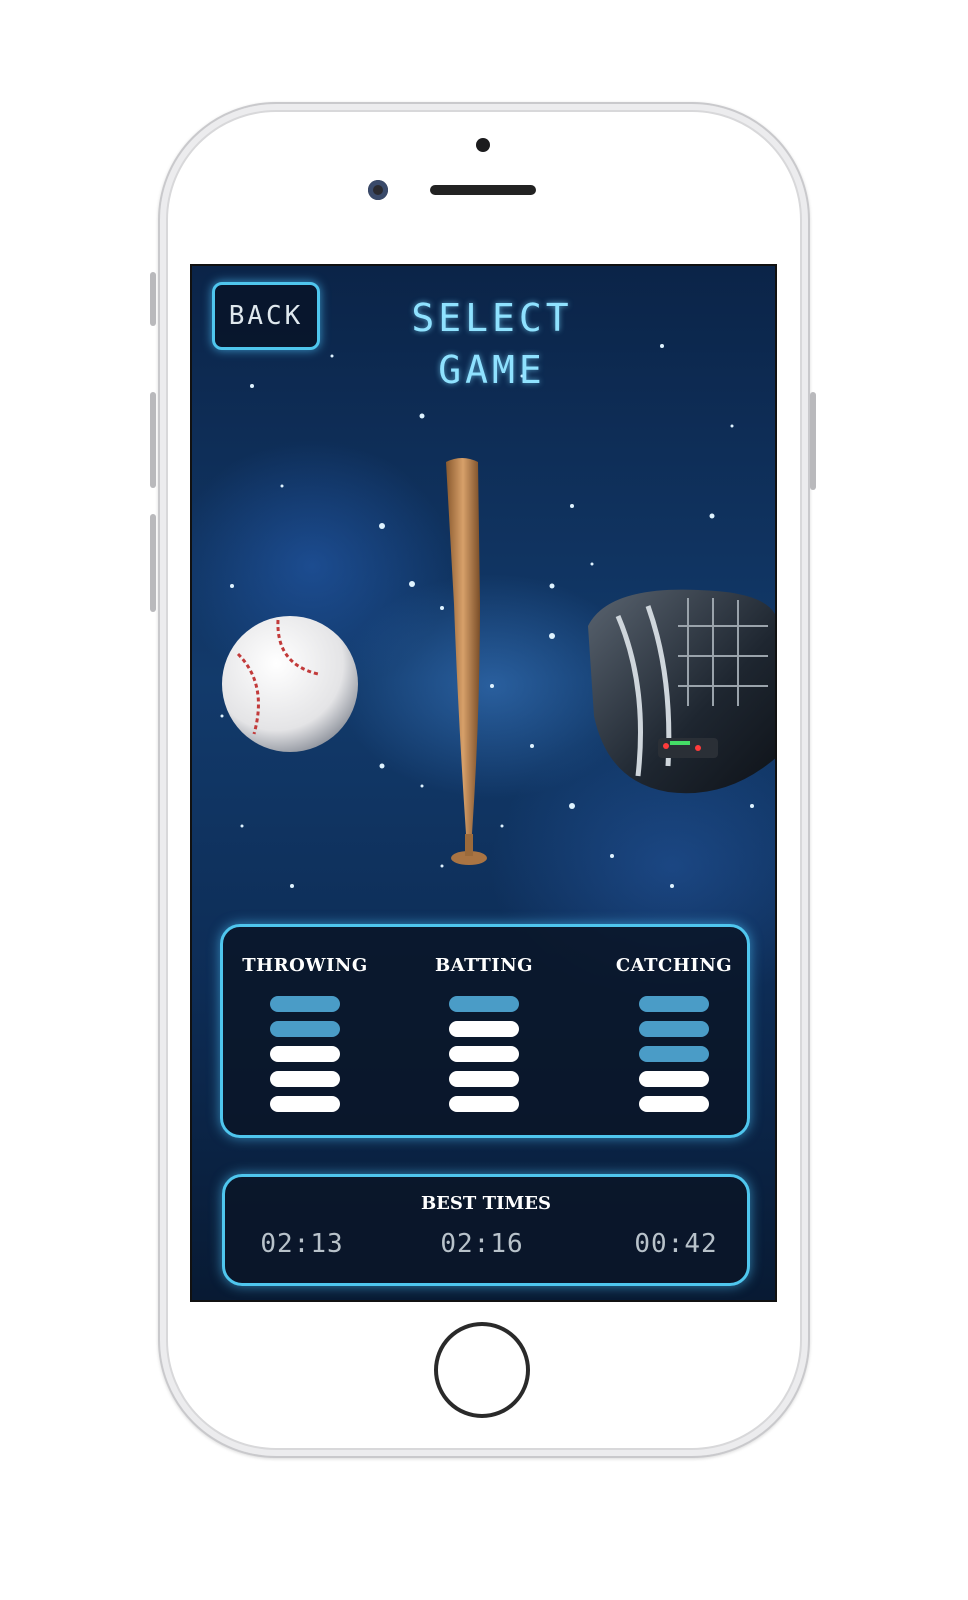  What do you see at coordinates (378, 190) in the screenshot?
I see `front-camera-icon` at bounding box center [378, 190].